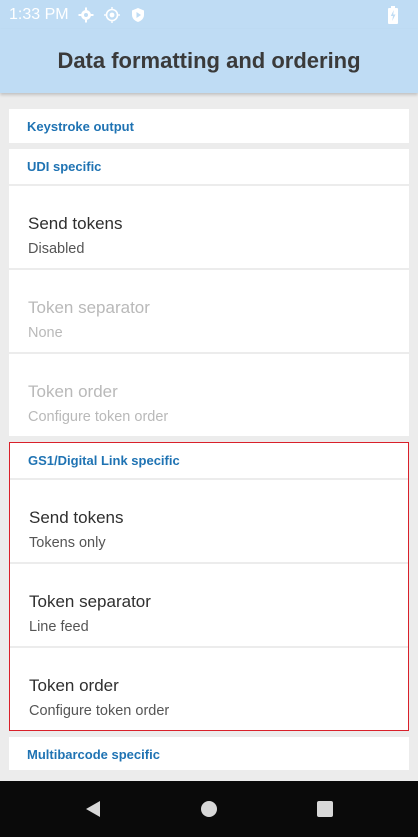 The height and width of the screenshot is (837, 418). I want to click on gs1-token-separator-item: Token separator Line feed, so click(209, 604).